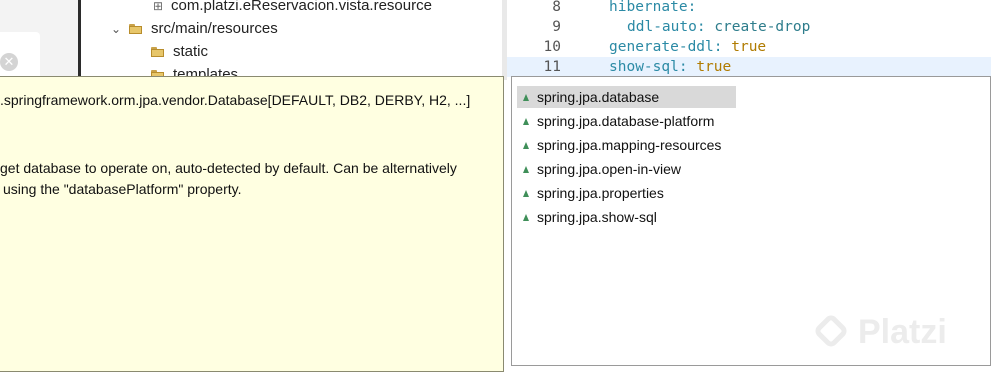 The width and height of the screenshot is (991, 372). I want to click on assist-item-label: spring.jpa.show-sql, so click(597, 217).